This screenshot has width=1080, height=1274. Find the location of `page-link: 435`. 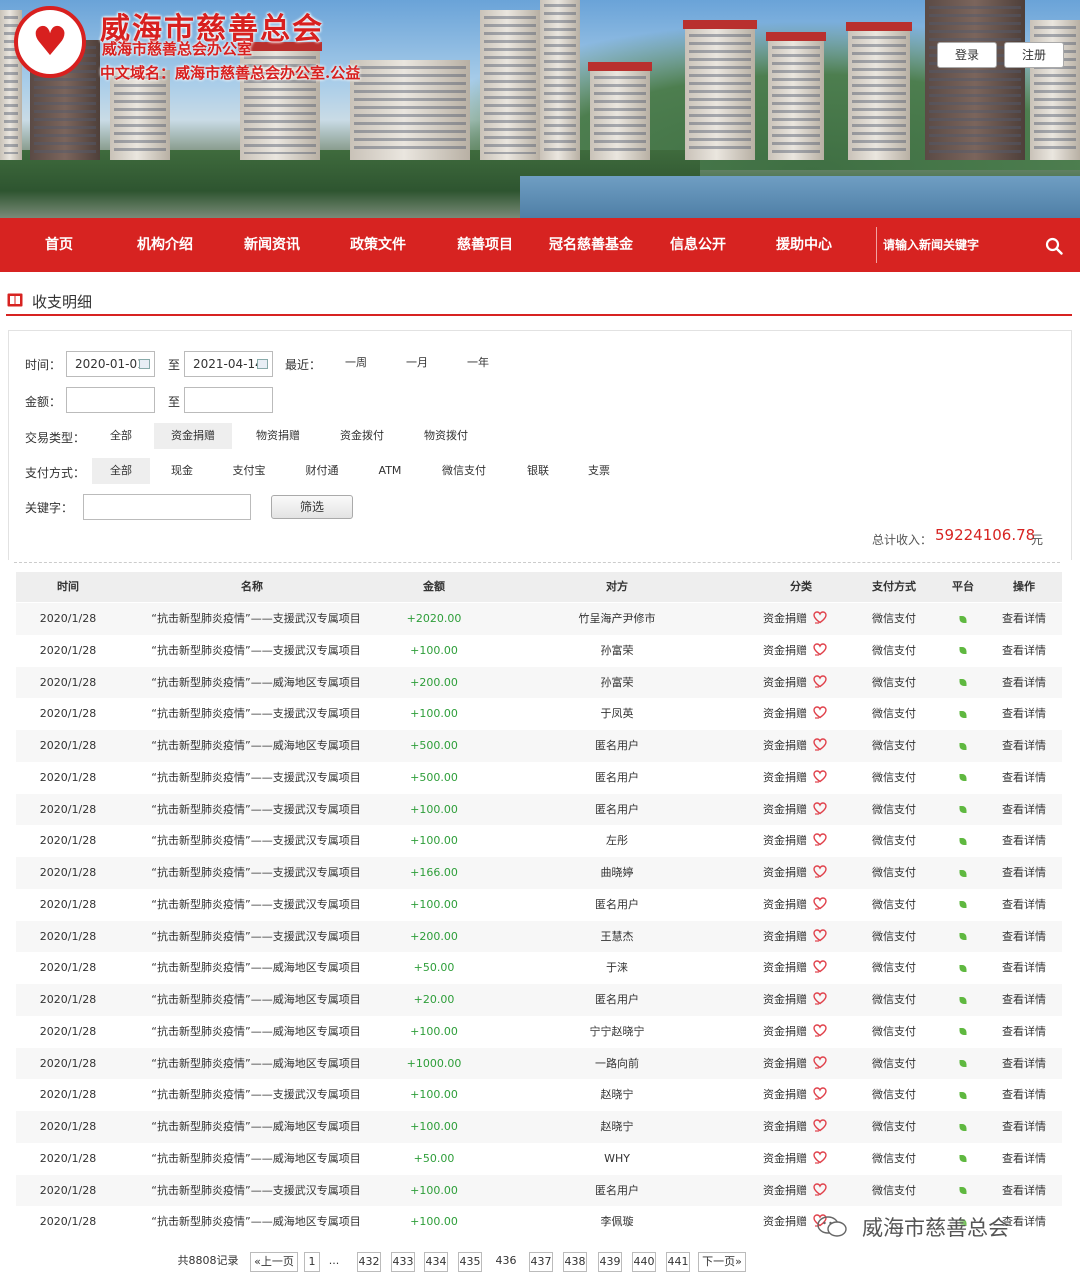

page-link: 435 is located at coordinates (470, 1262).